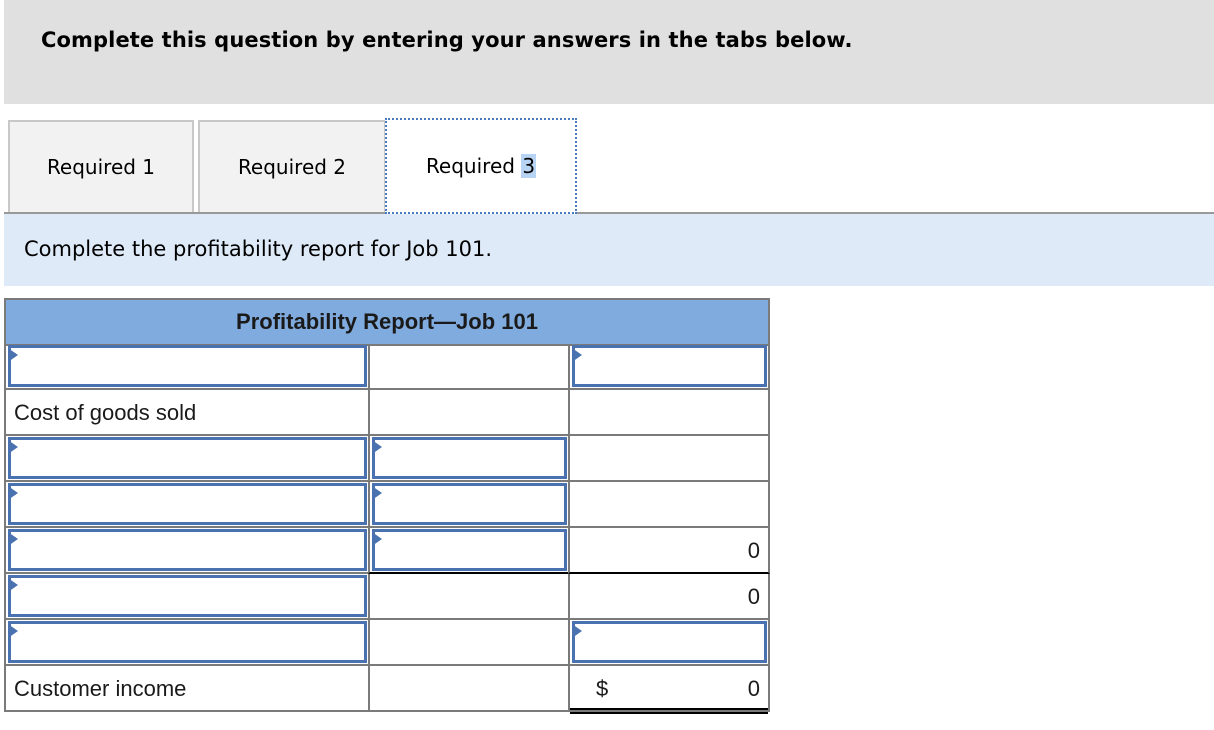  I want to click on tab-label-selected-text: 3, so click(529, 166).